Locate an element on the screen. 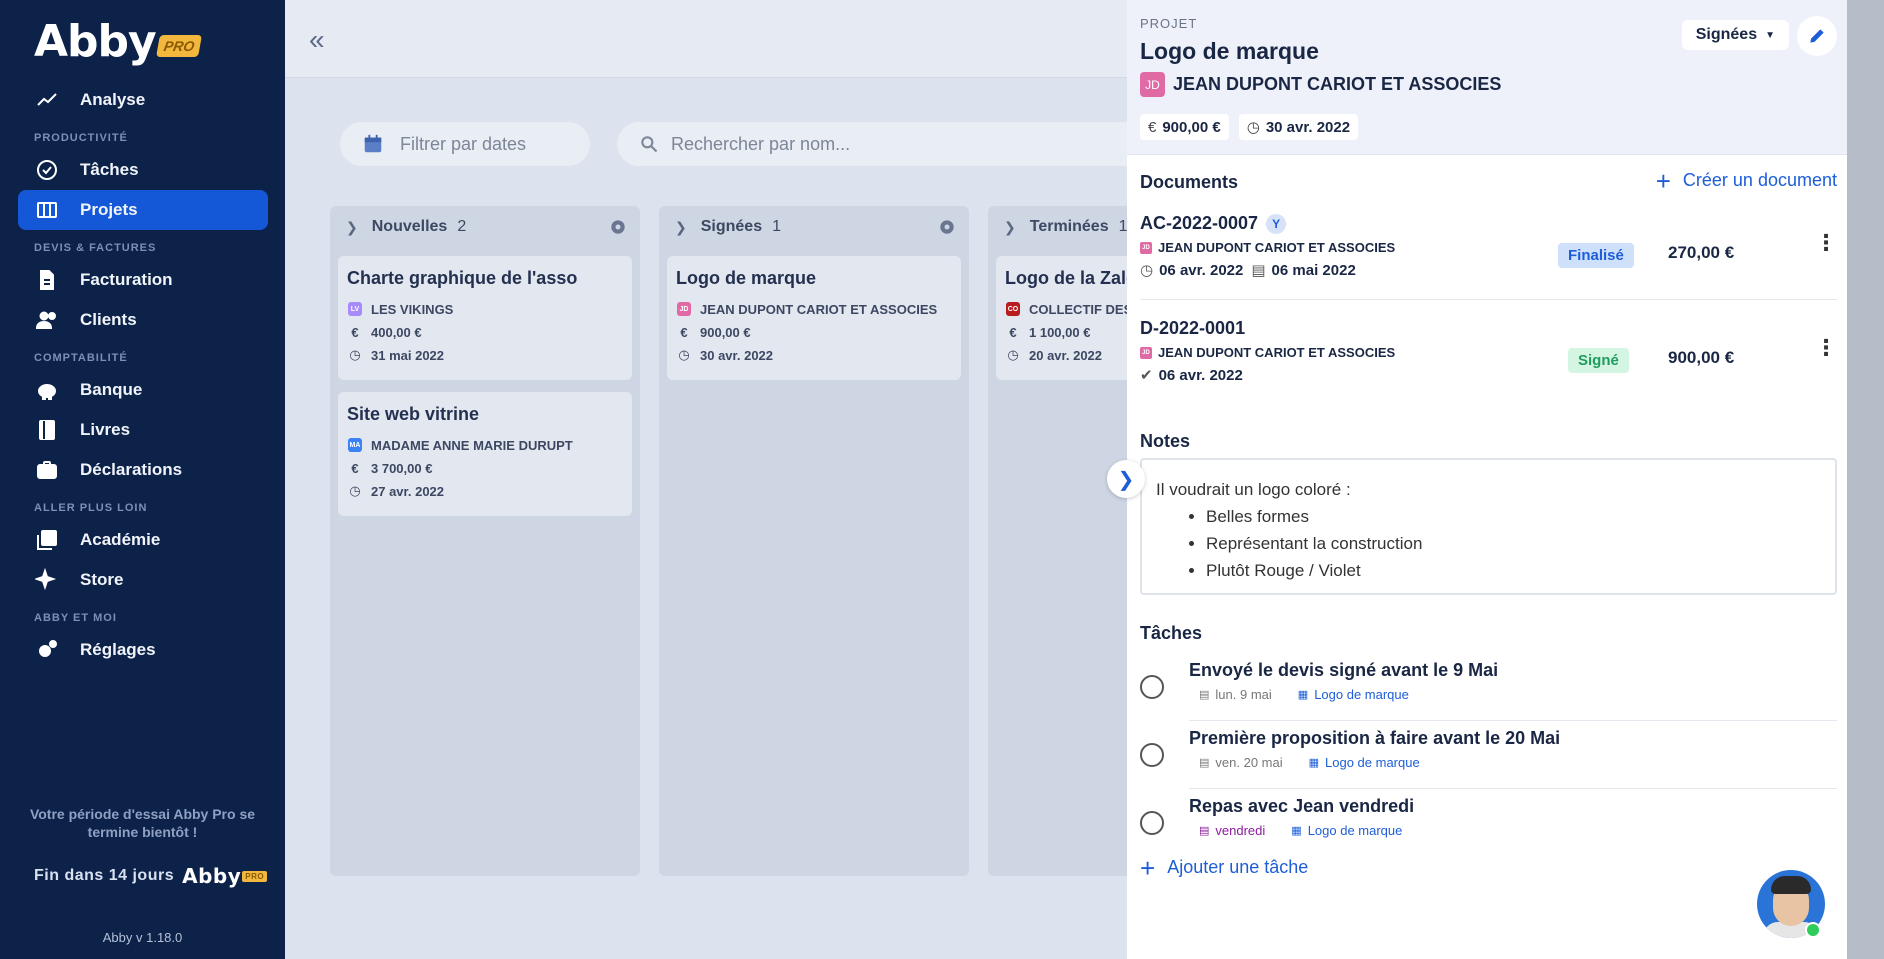 The width and height of the screenshot is (1884, 959). column-name: Terminées is located at coordinates (1069, 226).